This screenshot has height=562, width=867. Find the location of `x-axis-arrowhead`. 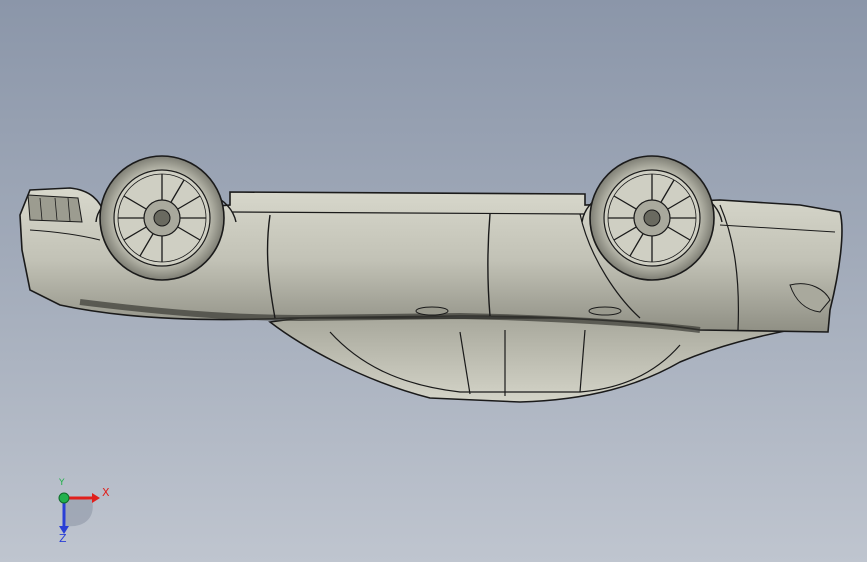

x-axis-arrowhead is located at coordinates (96, 498).